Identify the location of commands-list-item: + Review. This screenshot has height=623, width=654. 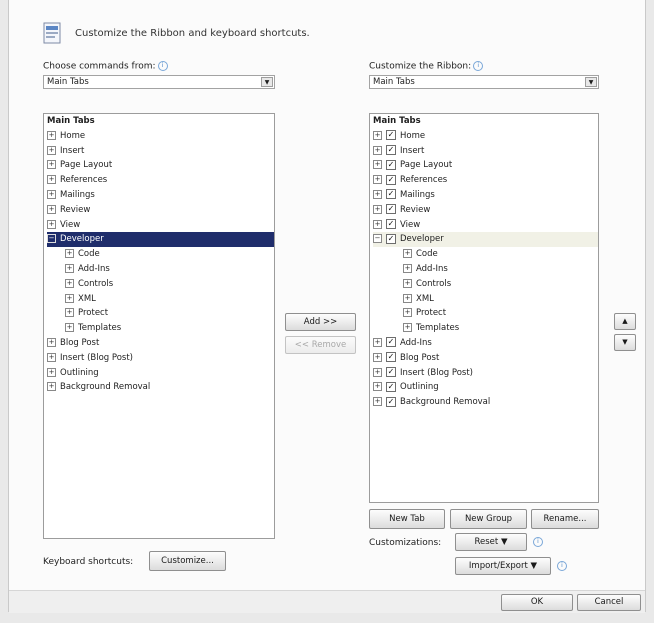
(160, 210).